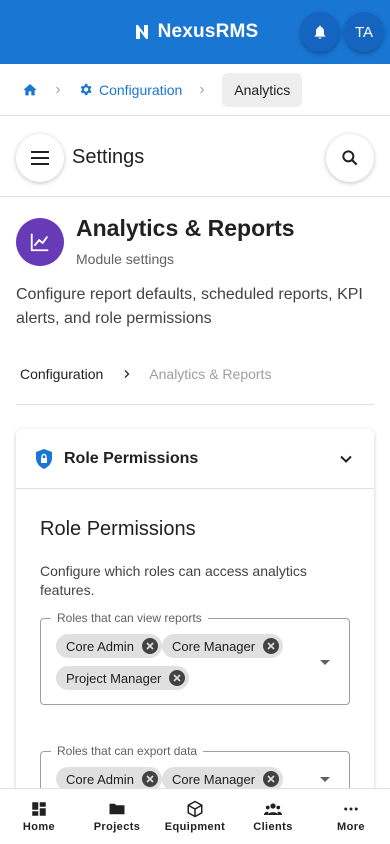 Image resolution: width=390 pixels, height=844 pixels. What do you see at coordinates (273, 809) in the screenshot?
I see `people-icon` at bounding box center [273, 809].